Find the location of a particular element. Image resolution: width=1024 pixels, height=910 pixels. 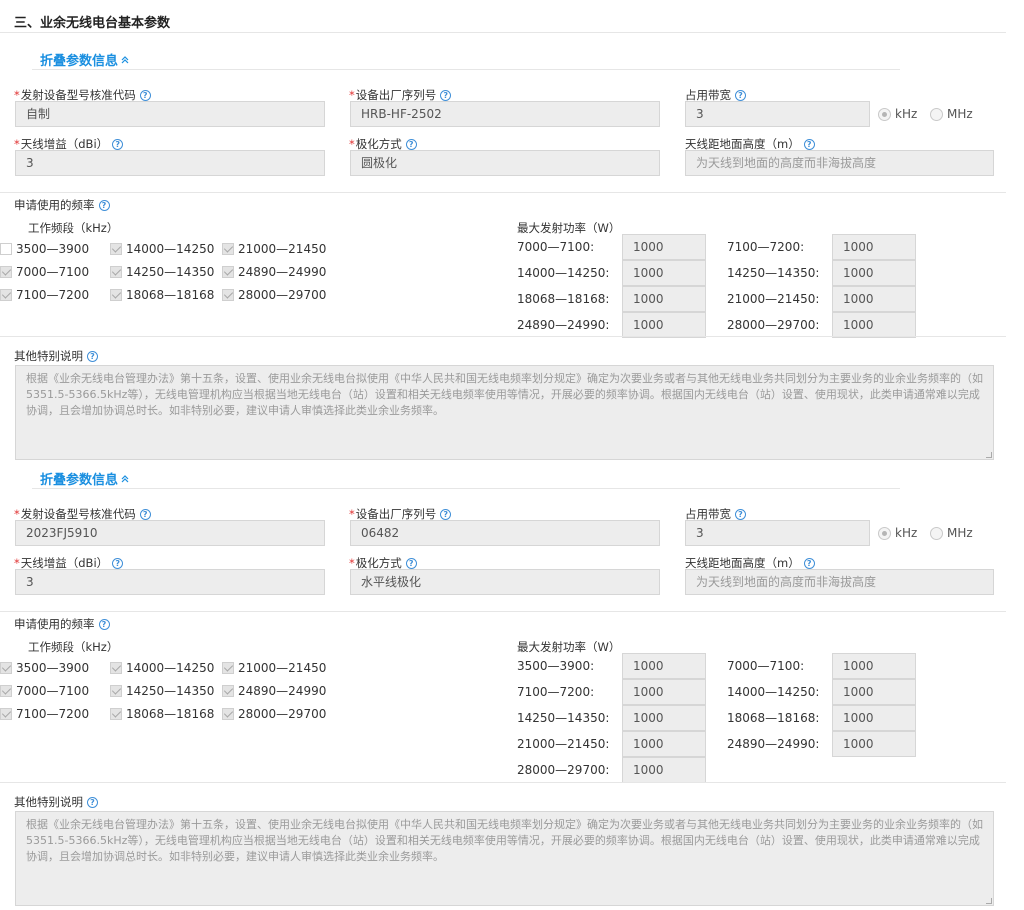

chevron-up-icon is located at coordinates (125, 60).